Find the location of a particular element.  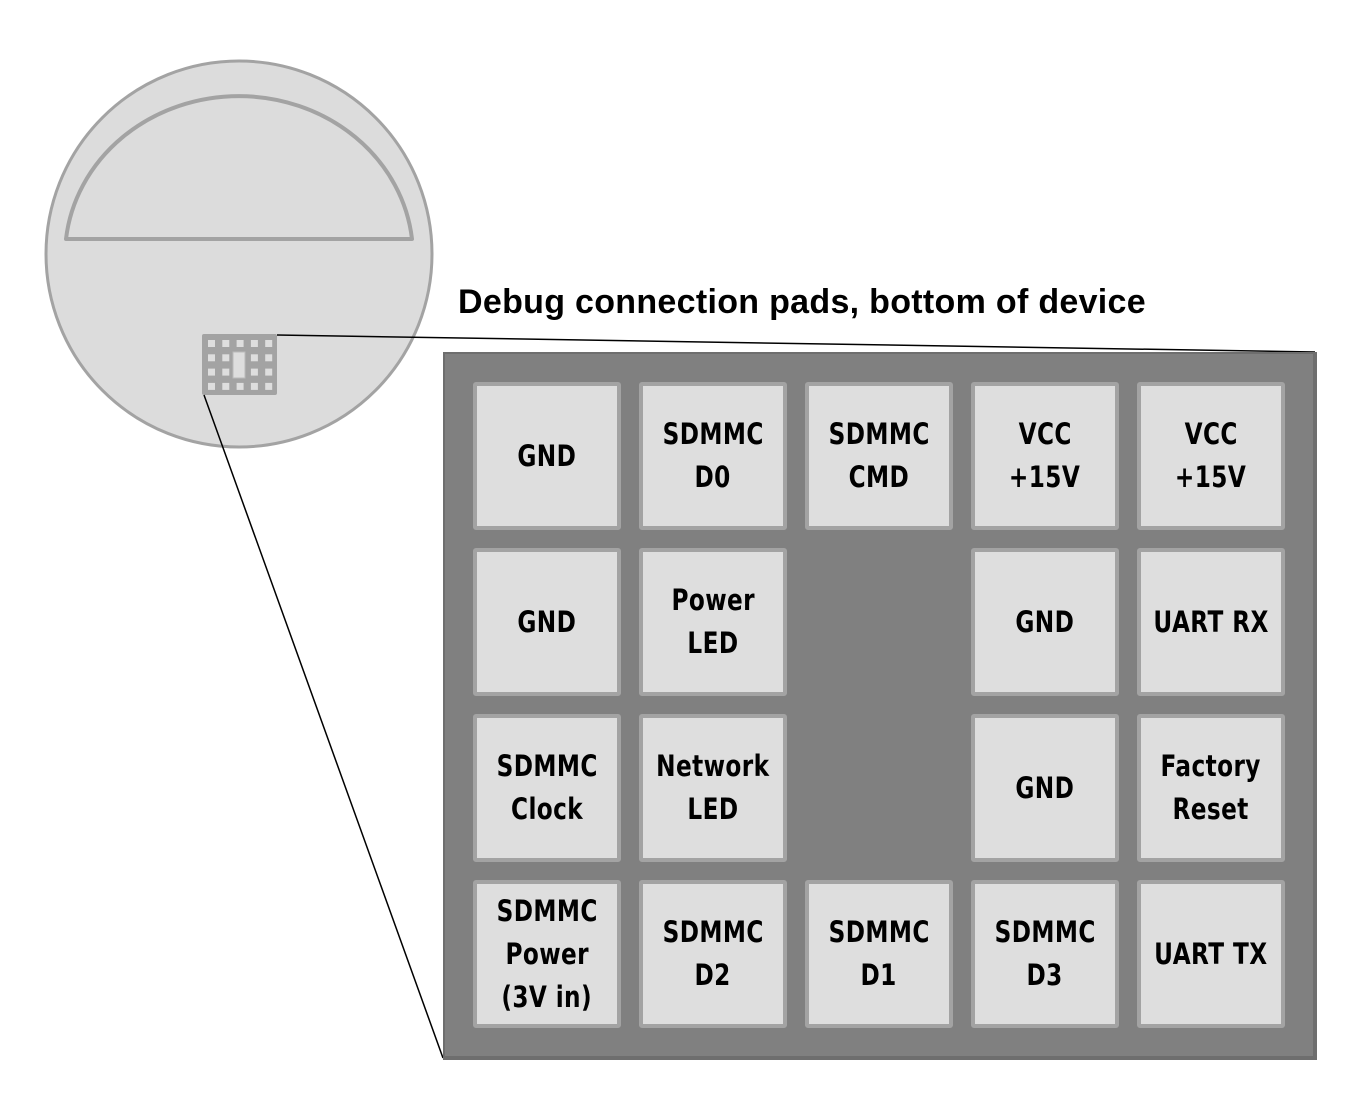

pad-label-line: Factory is located at coordinates (1211, 766).